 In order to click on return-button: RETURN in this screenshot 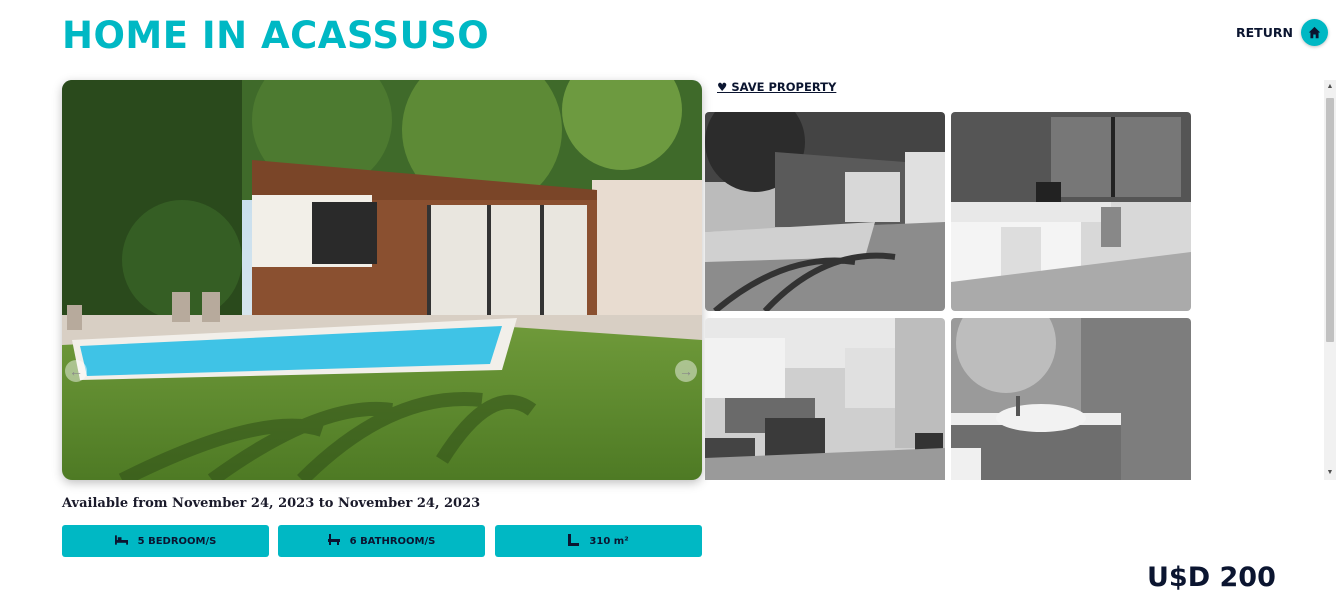, I will do `click(1282, 32)`.